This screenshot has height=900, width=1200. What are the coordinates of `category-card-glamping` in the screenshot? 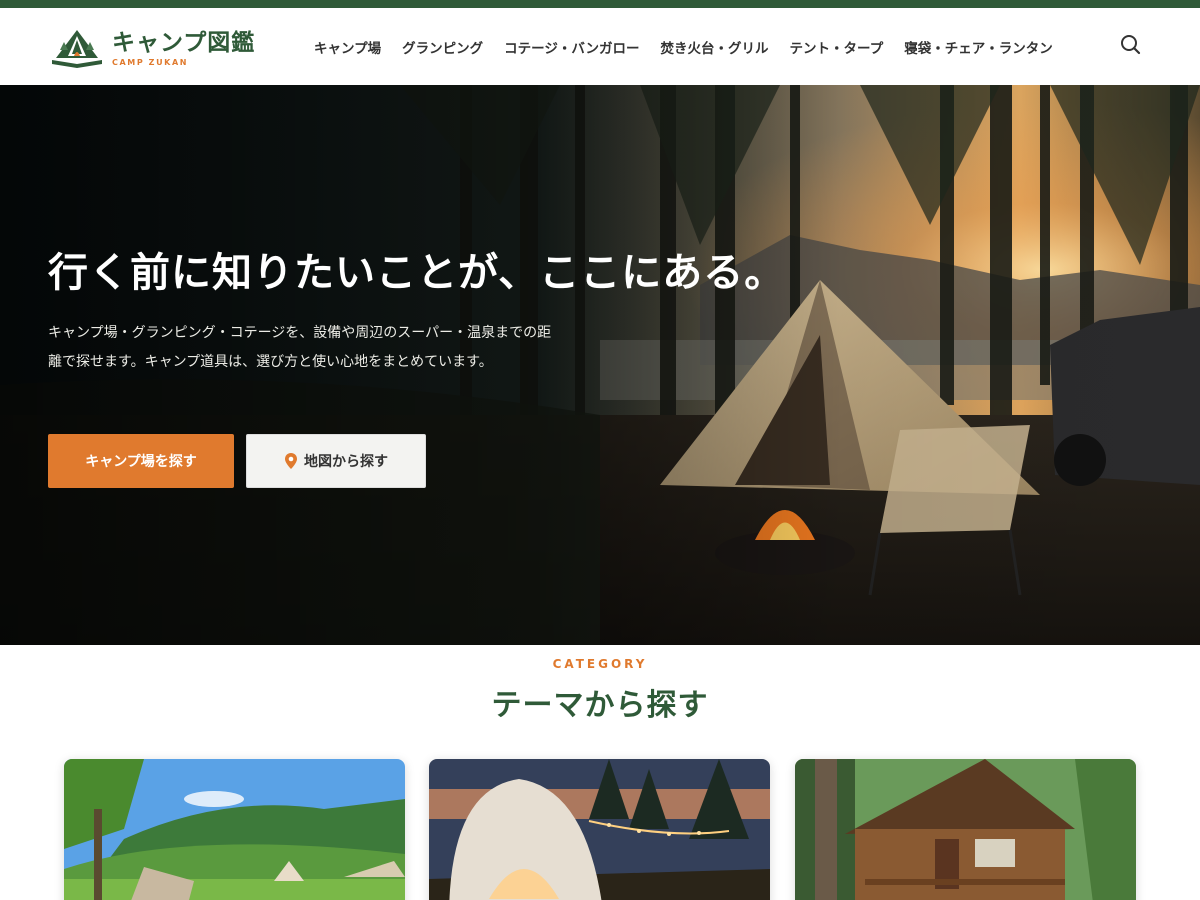 It's located at (599, 829).